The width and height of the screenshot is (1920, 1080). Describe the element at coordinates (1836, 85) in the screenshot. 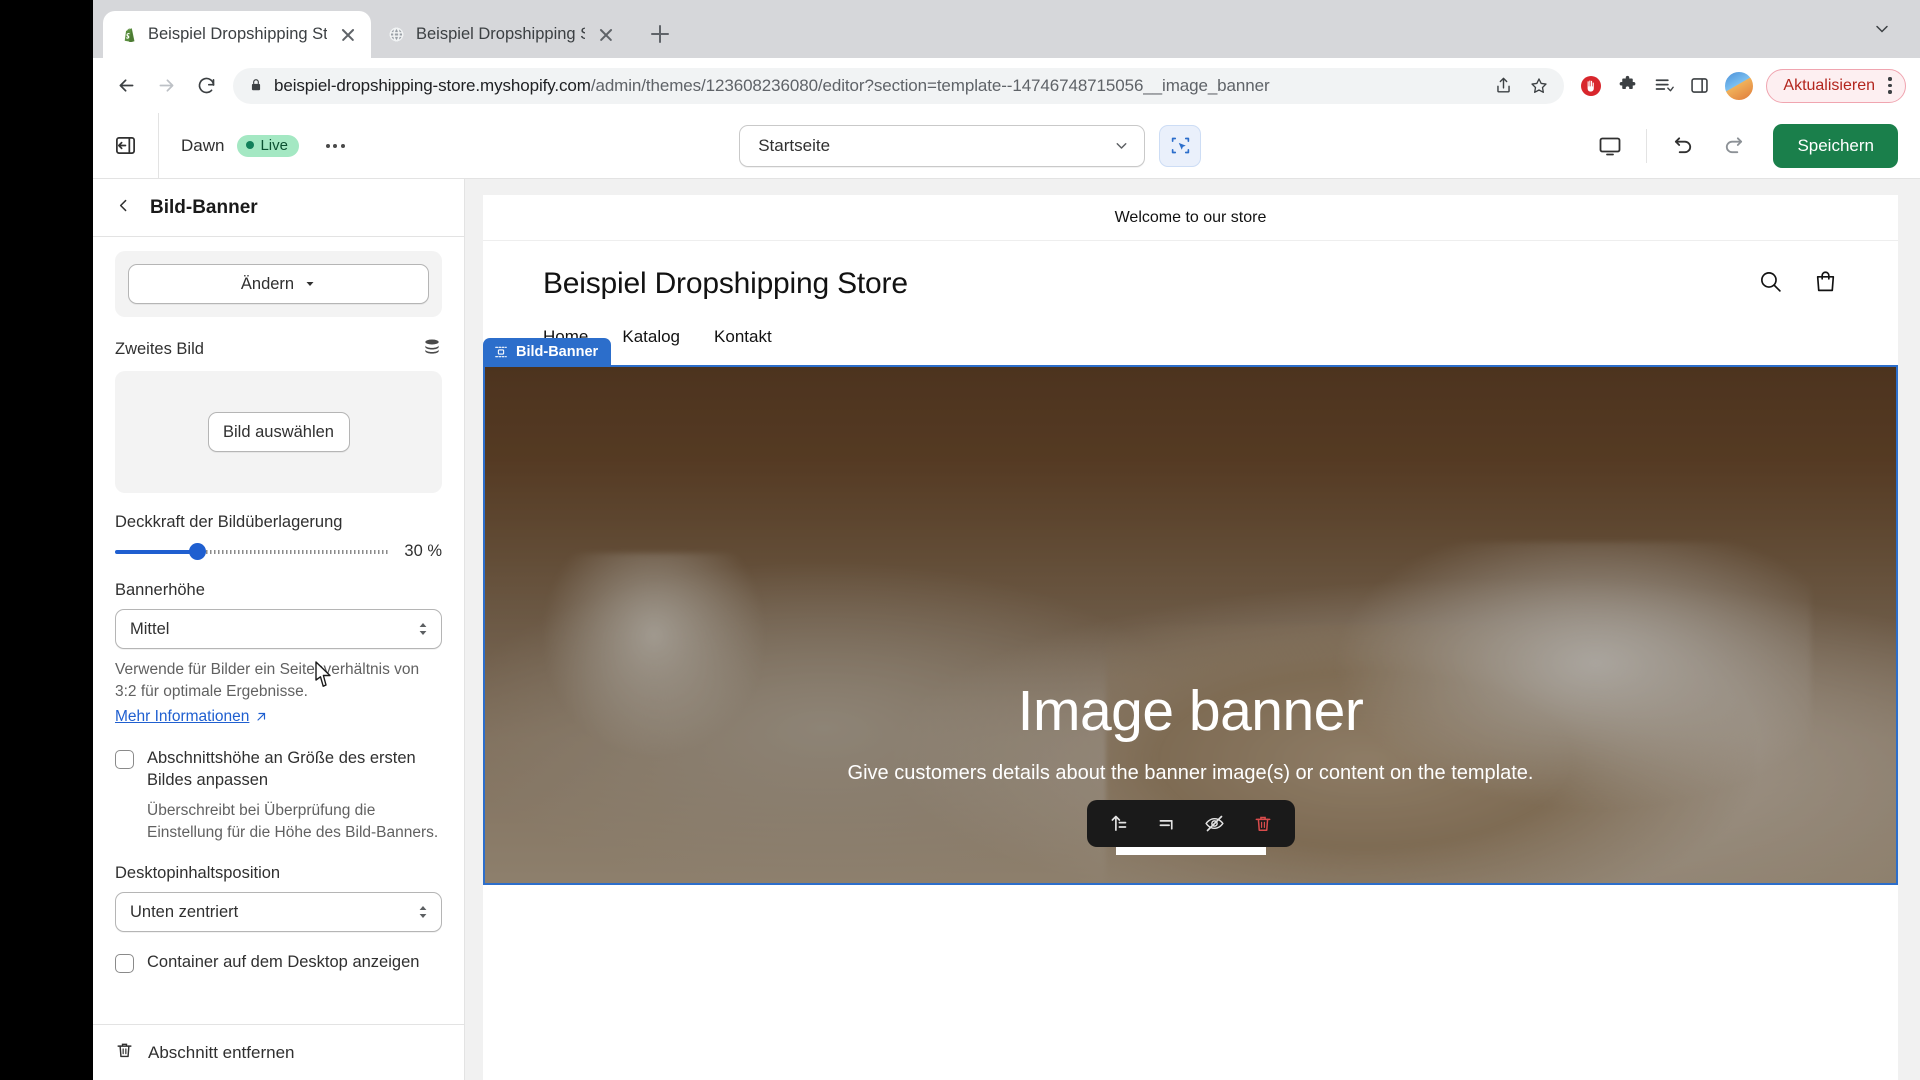

I see `update-browser-button: Aktualisieren` at that location.